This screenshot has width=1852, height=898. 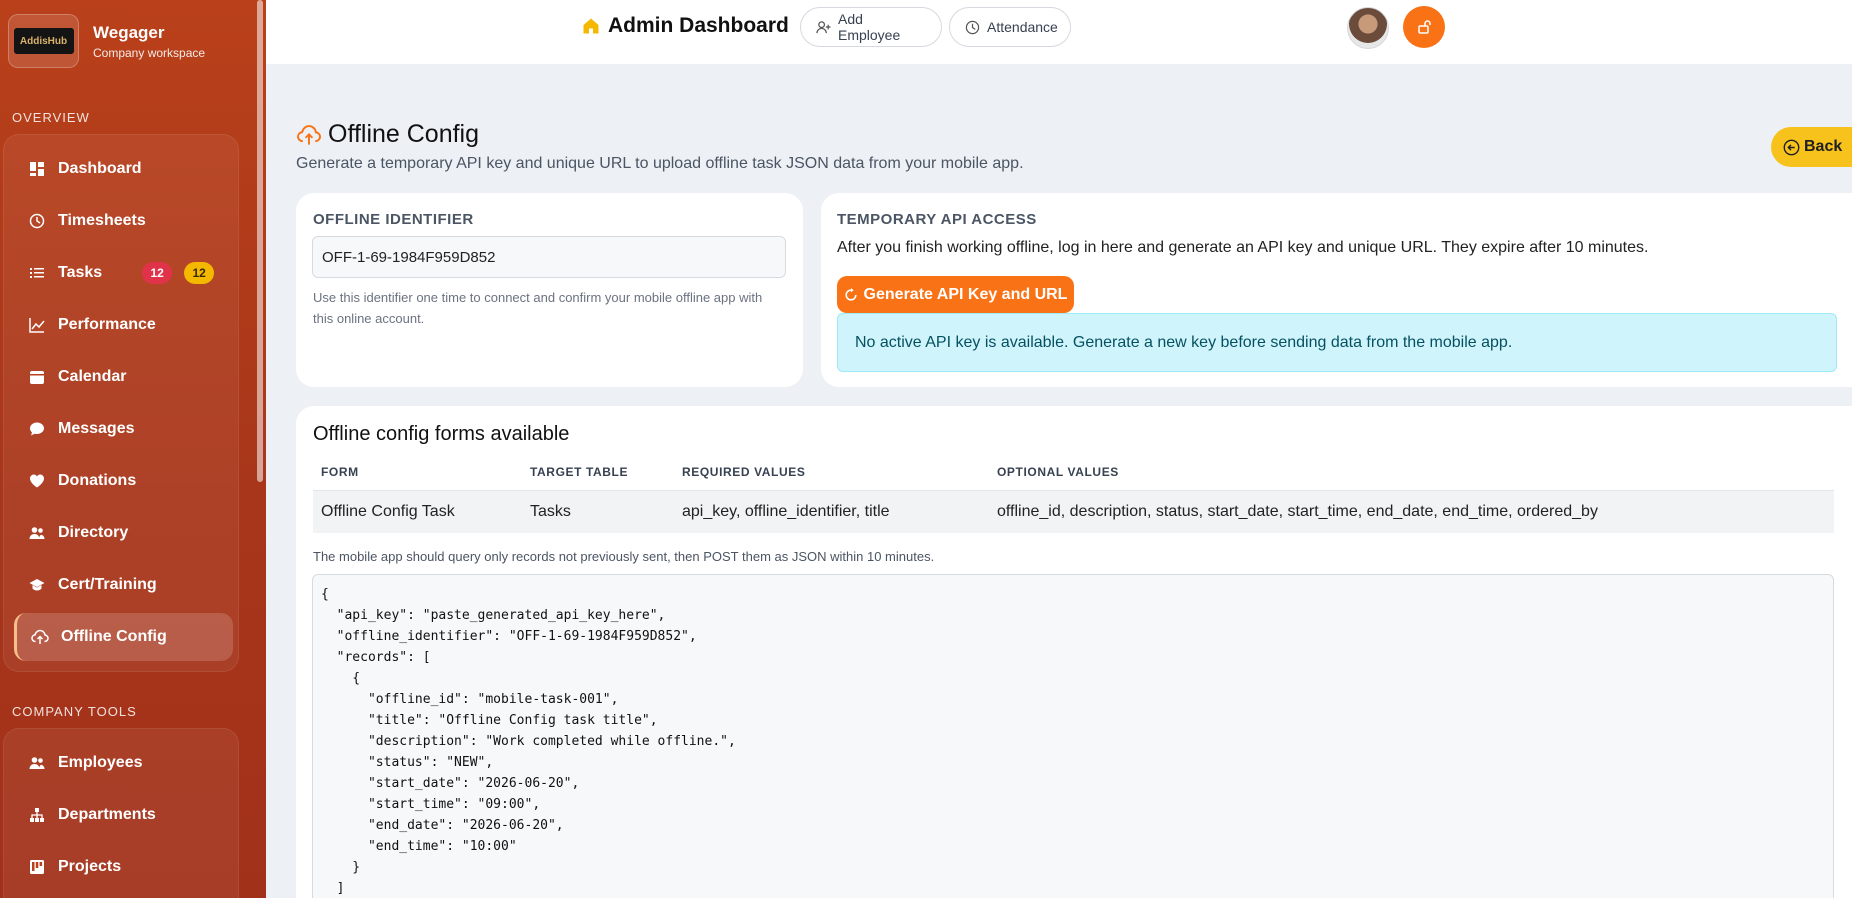 I want to click on back-button: Back, so click(x=1811, y=147).